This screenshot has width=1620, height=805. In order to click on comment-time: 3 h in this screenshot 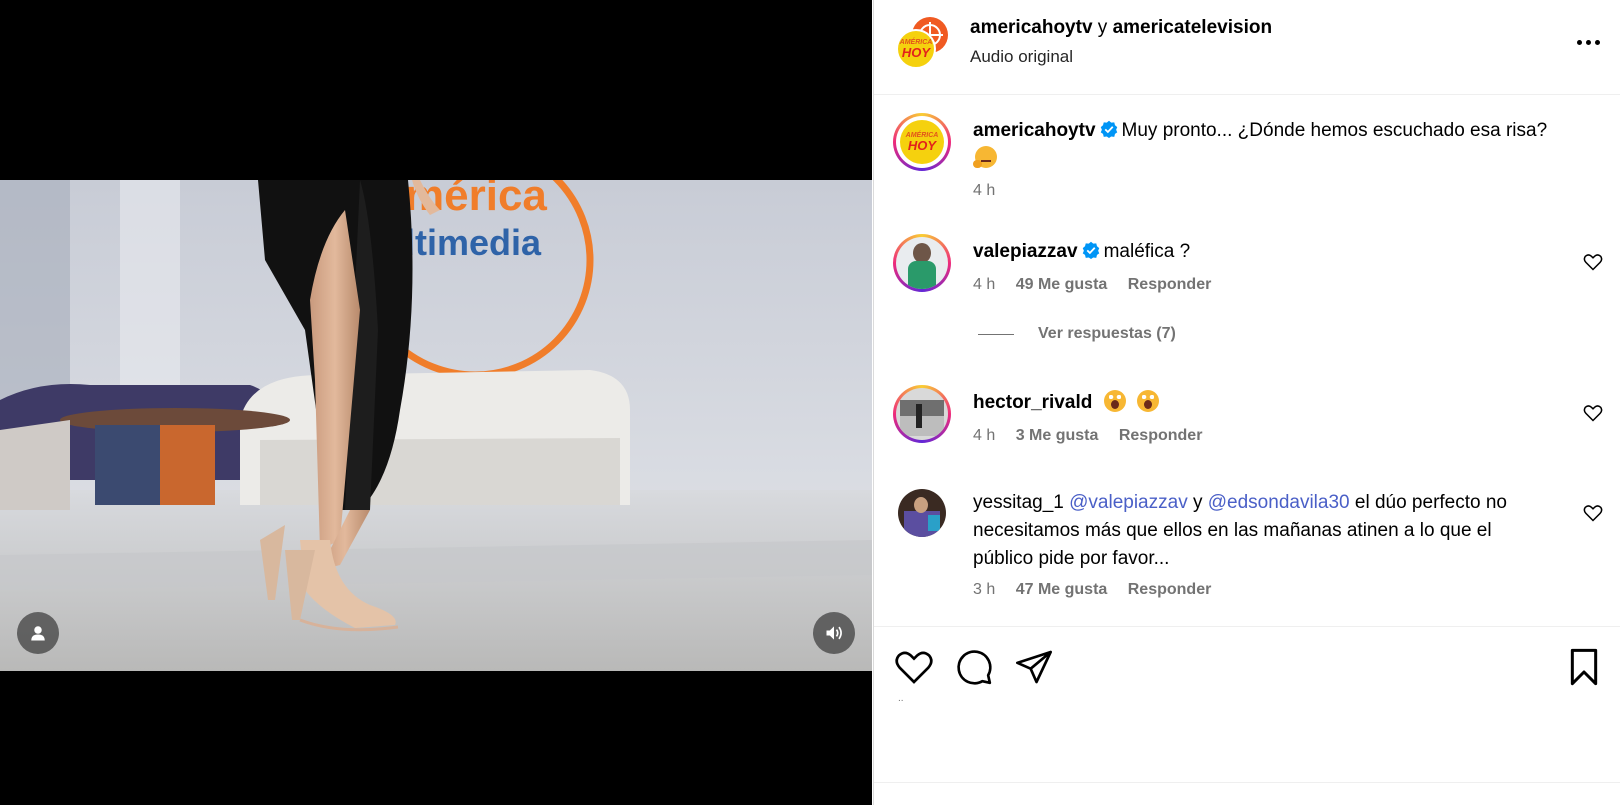, I will do `click(984, 589)`.